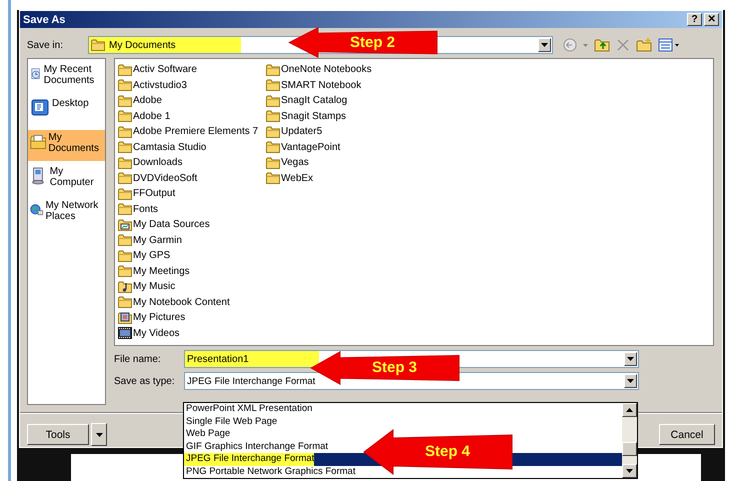 The image size is (731, 481). Describe the element at coordinates (44, 20) in the screenshot. I see `window-title: Save As` at that location.